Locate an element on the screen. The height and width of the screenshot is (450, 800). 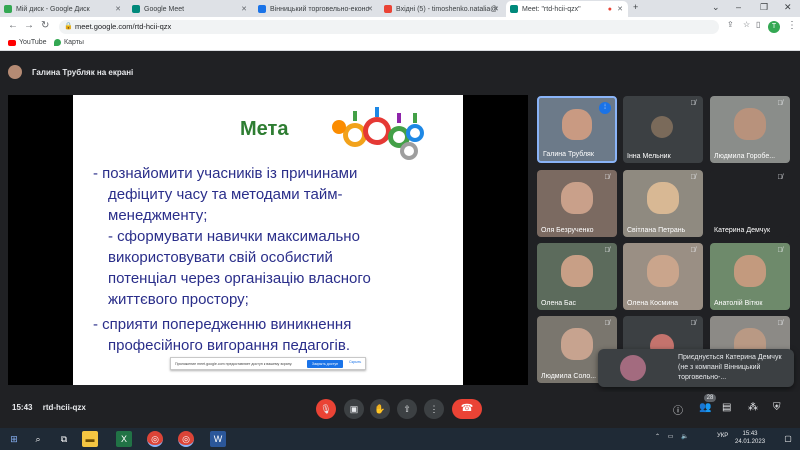
volume-icon: 🔈 is located at coordinates (684, 437).